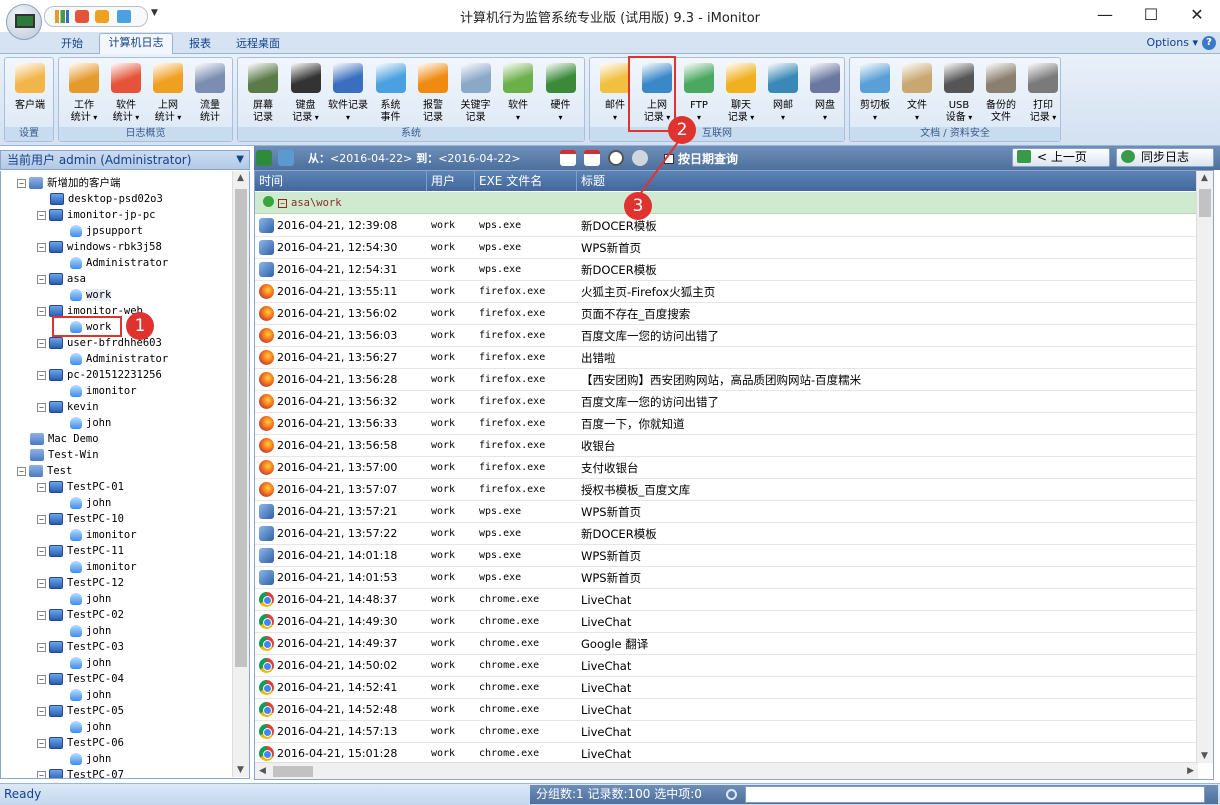 The width and height of the screenshot is (1220, 805). Describe the element at coordinates (30, 93) in the screenshot. I see `ribbon-button: 客户端` at that location.